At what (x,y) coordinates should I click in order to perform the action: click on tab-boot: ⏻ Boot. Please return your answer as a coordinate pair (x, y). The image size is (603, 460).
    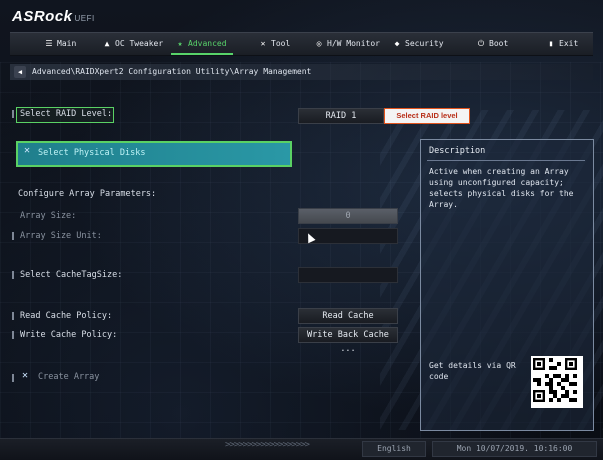
    Looking at the image, I should click on (492, 44).